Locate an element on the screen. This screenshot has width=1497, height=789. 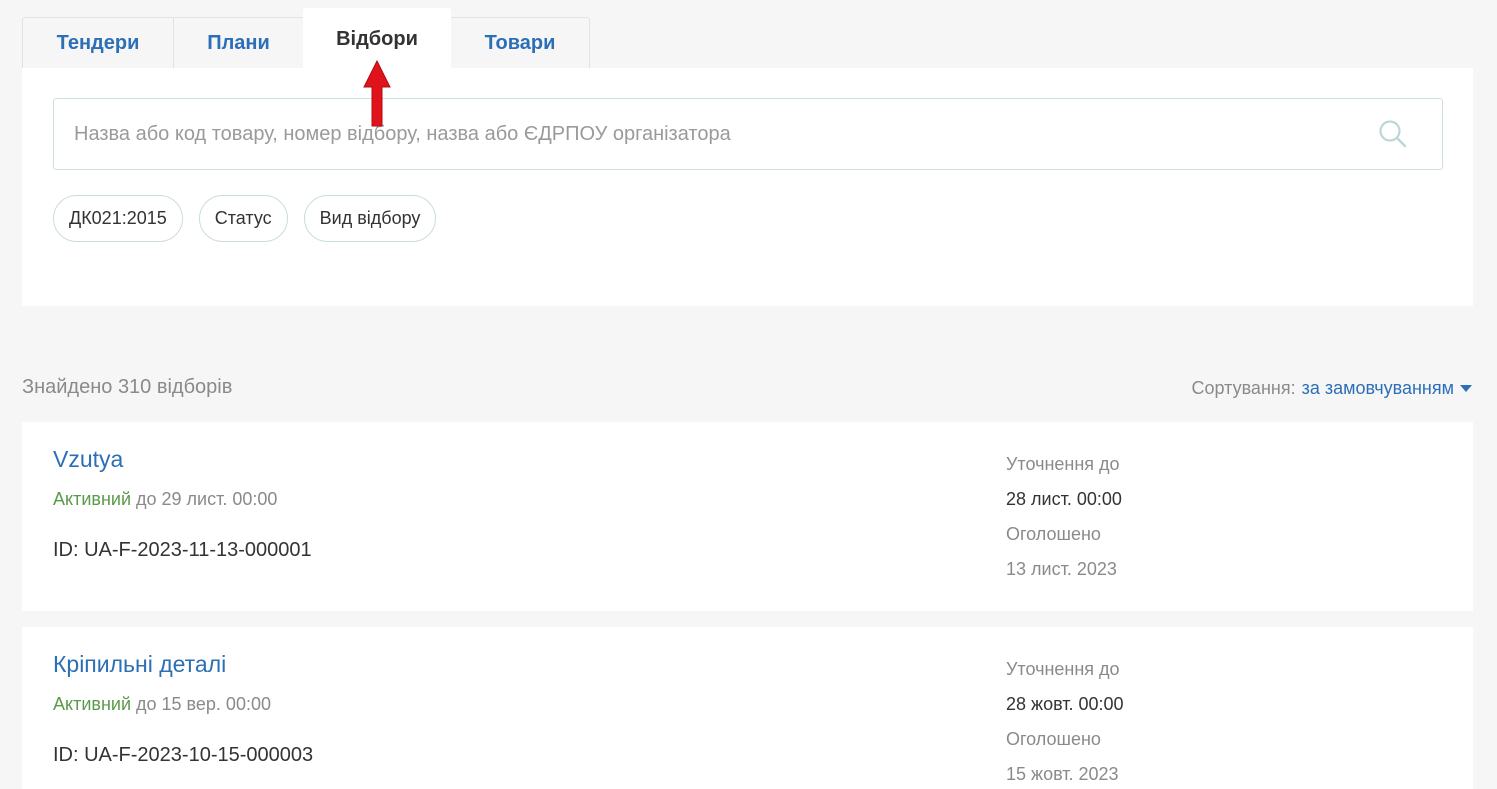
tab-plans: Плани is located at coordinates (238, 43).